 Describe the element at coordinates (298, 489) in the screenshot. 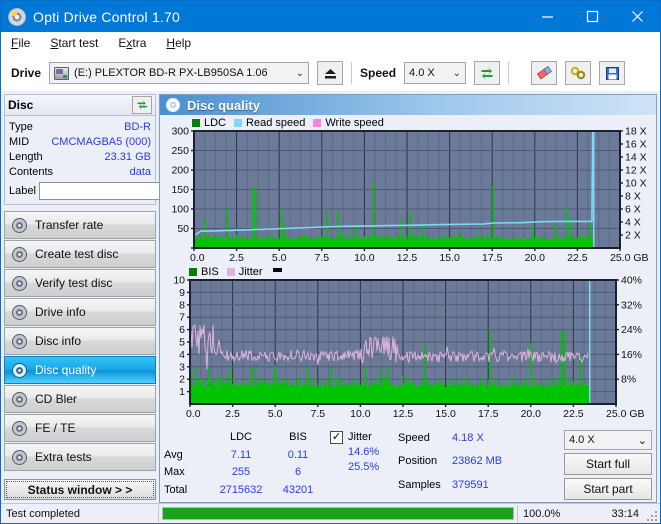

I see `stats-bis-total: 43201` at that location.